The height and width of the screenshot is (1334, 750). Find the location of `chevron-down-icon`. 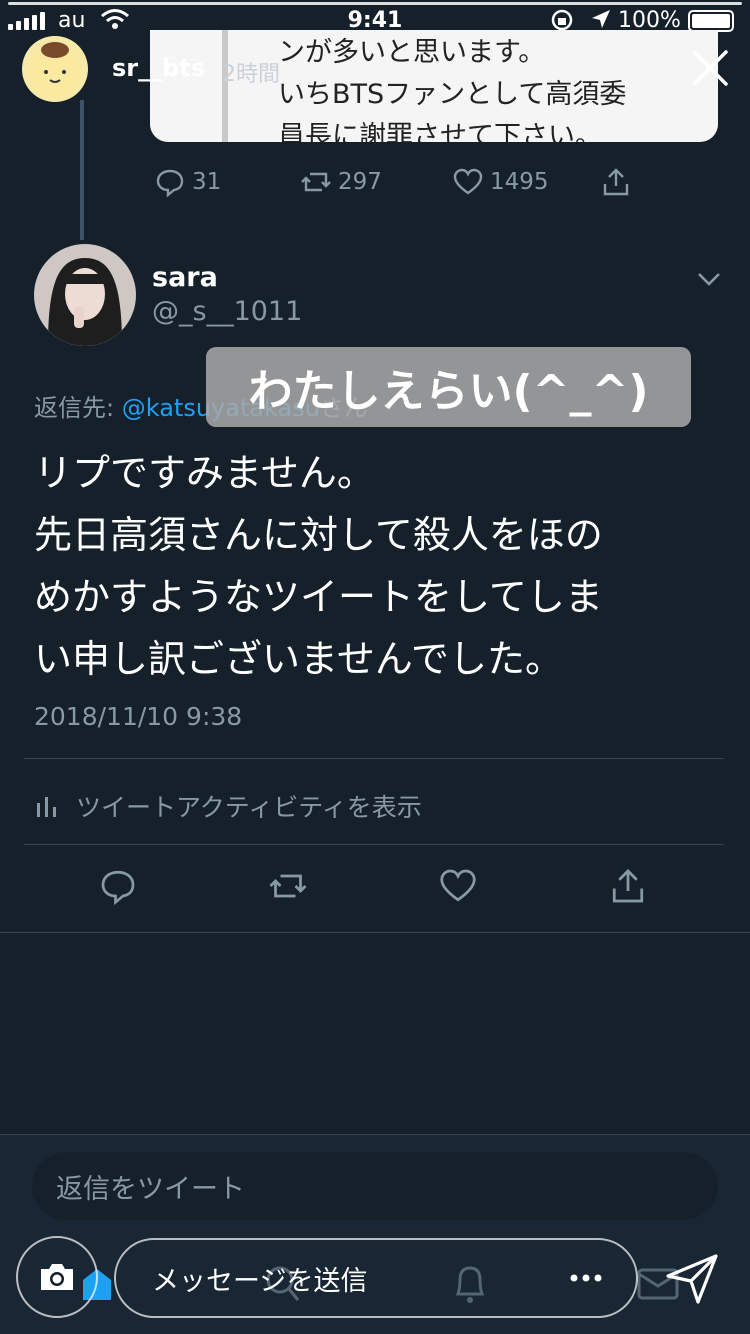

chevron-down-icon is located at coordinates (709, 279).